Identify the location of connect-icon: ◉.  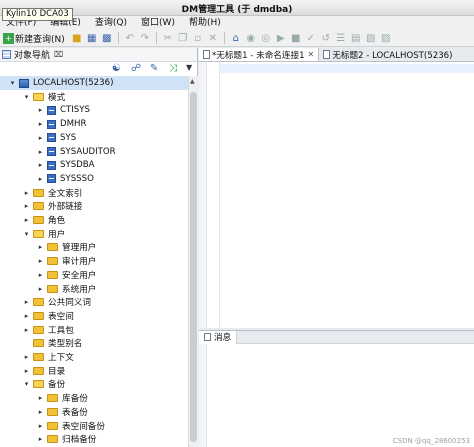
(251, 38).